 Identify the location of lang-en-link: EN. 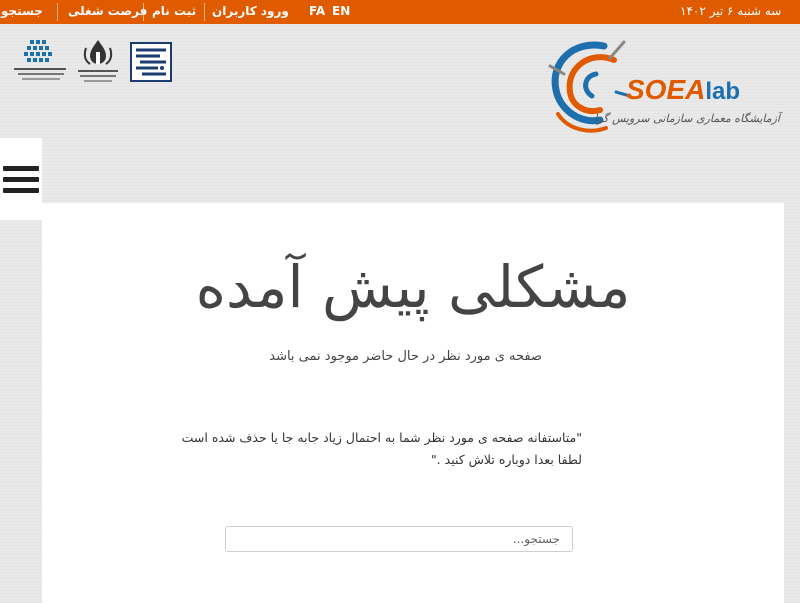
(341, 11).